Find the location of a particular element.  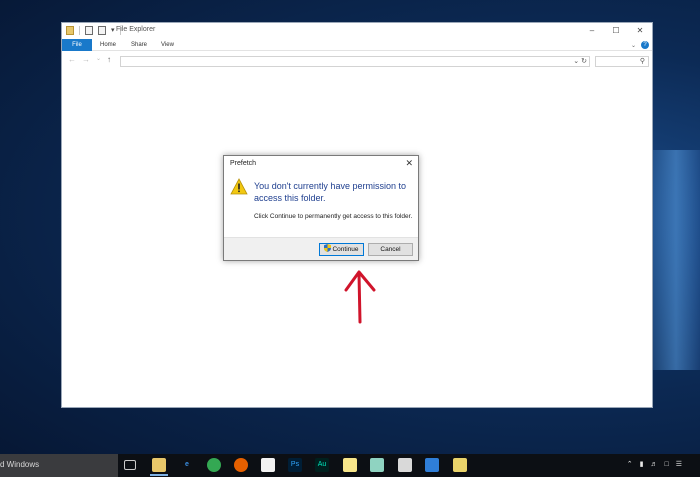

window-controls: – ☐ ✕ is located at coordinates (616, 31).